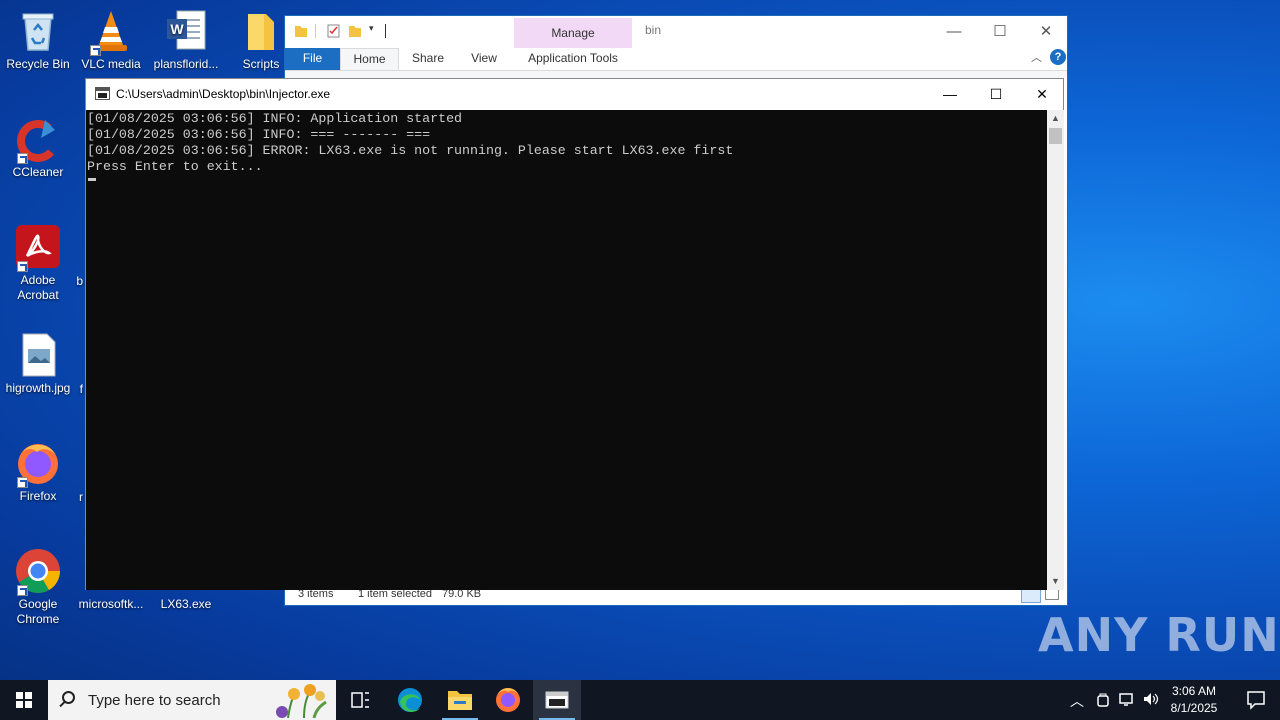 The image size is (1280, 720). What do you see at coordinates (1194, 700) in the screenshot?
I see `system-clock: 3:06 AM 8/1/2025` at bounding box center [1194, 700].